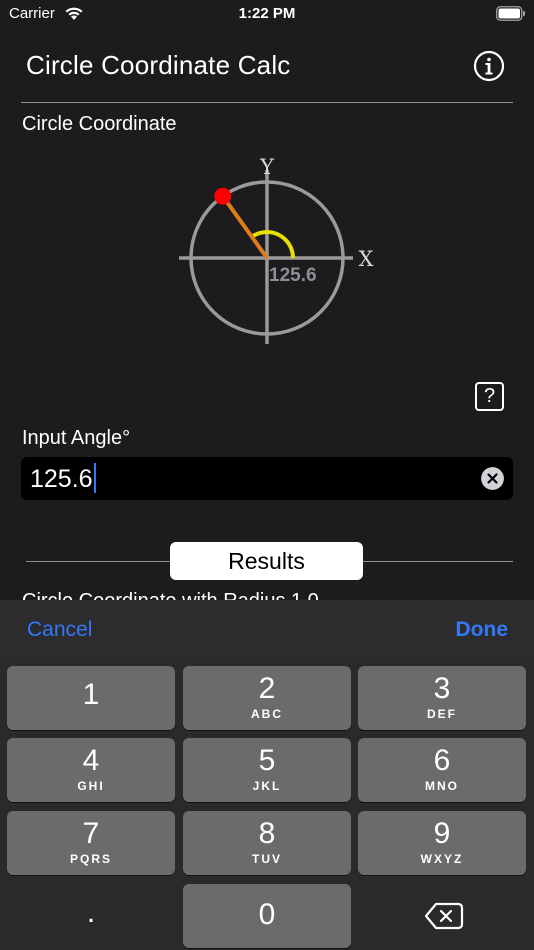 This screenshot has height=950, width=534. Describe the element at coordinates (492, 478) in the screenshot. I see `clear-input-icon` at that location.